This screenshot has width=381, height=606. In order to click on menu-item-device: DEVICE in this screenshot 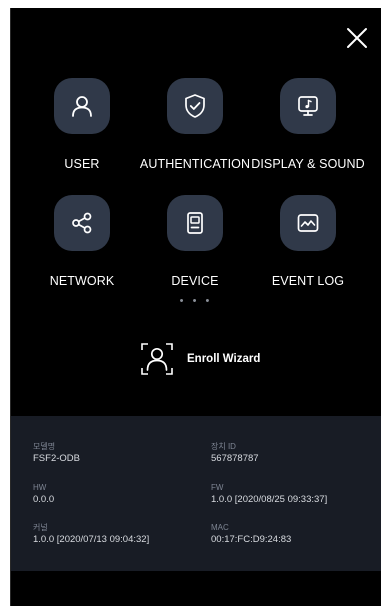, I will do `click(195, 241)`.